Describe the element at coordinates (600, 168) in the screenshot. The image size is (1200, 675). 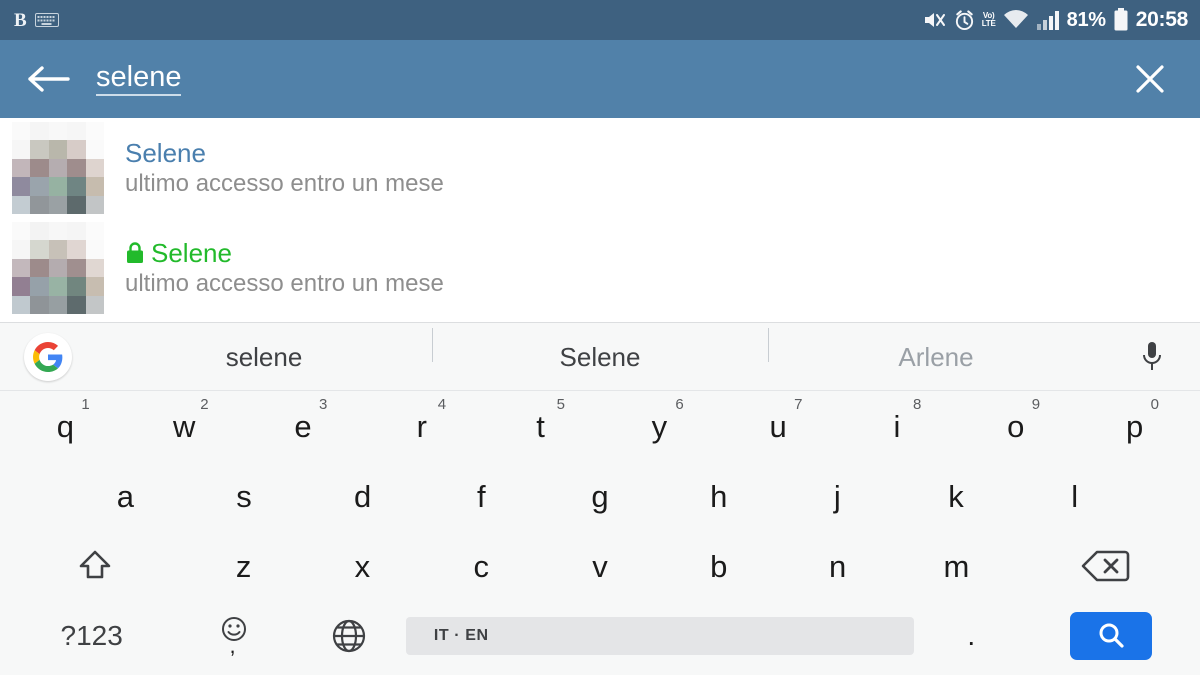
I see `search-result-row-1: Selene ultimo accesso entro un mese` at that location.